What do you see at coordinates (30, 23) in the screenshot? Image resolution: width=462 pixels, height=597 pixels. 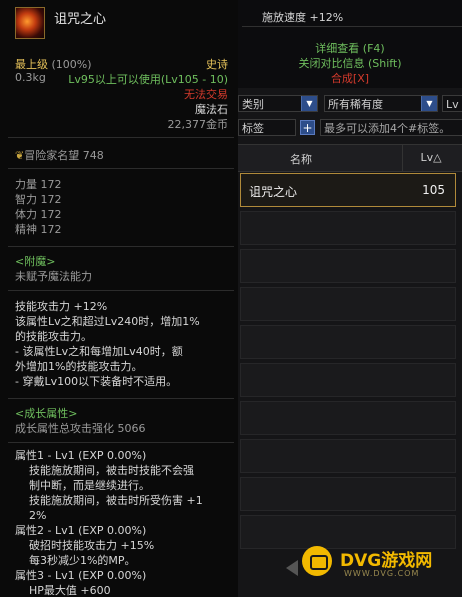 I see `item-icon` at bounding box center [30, 23].